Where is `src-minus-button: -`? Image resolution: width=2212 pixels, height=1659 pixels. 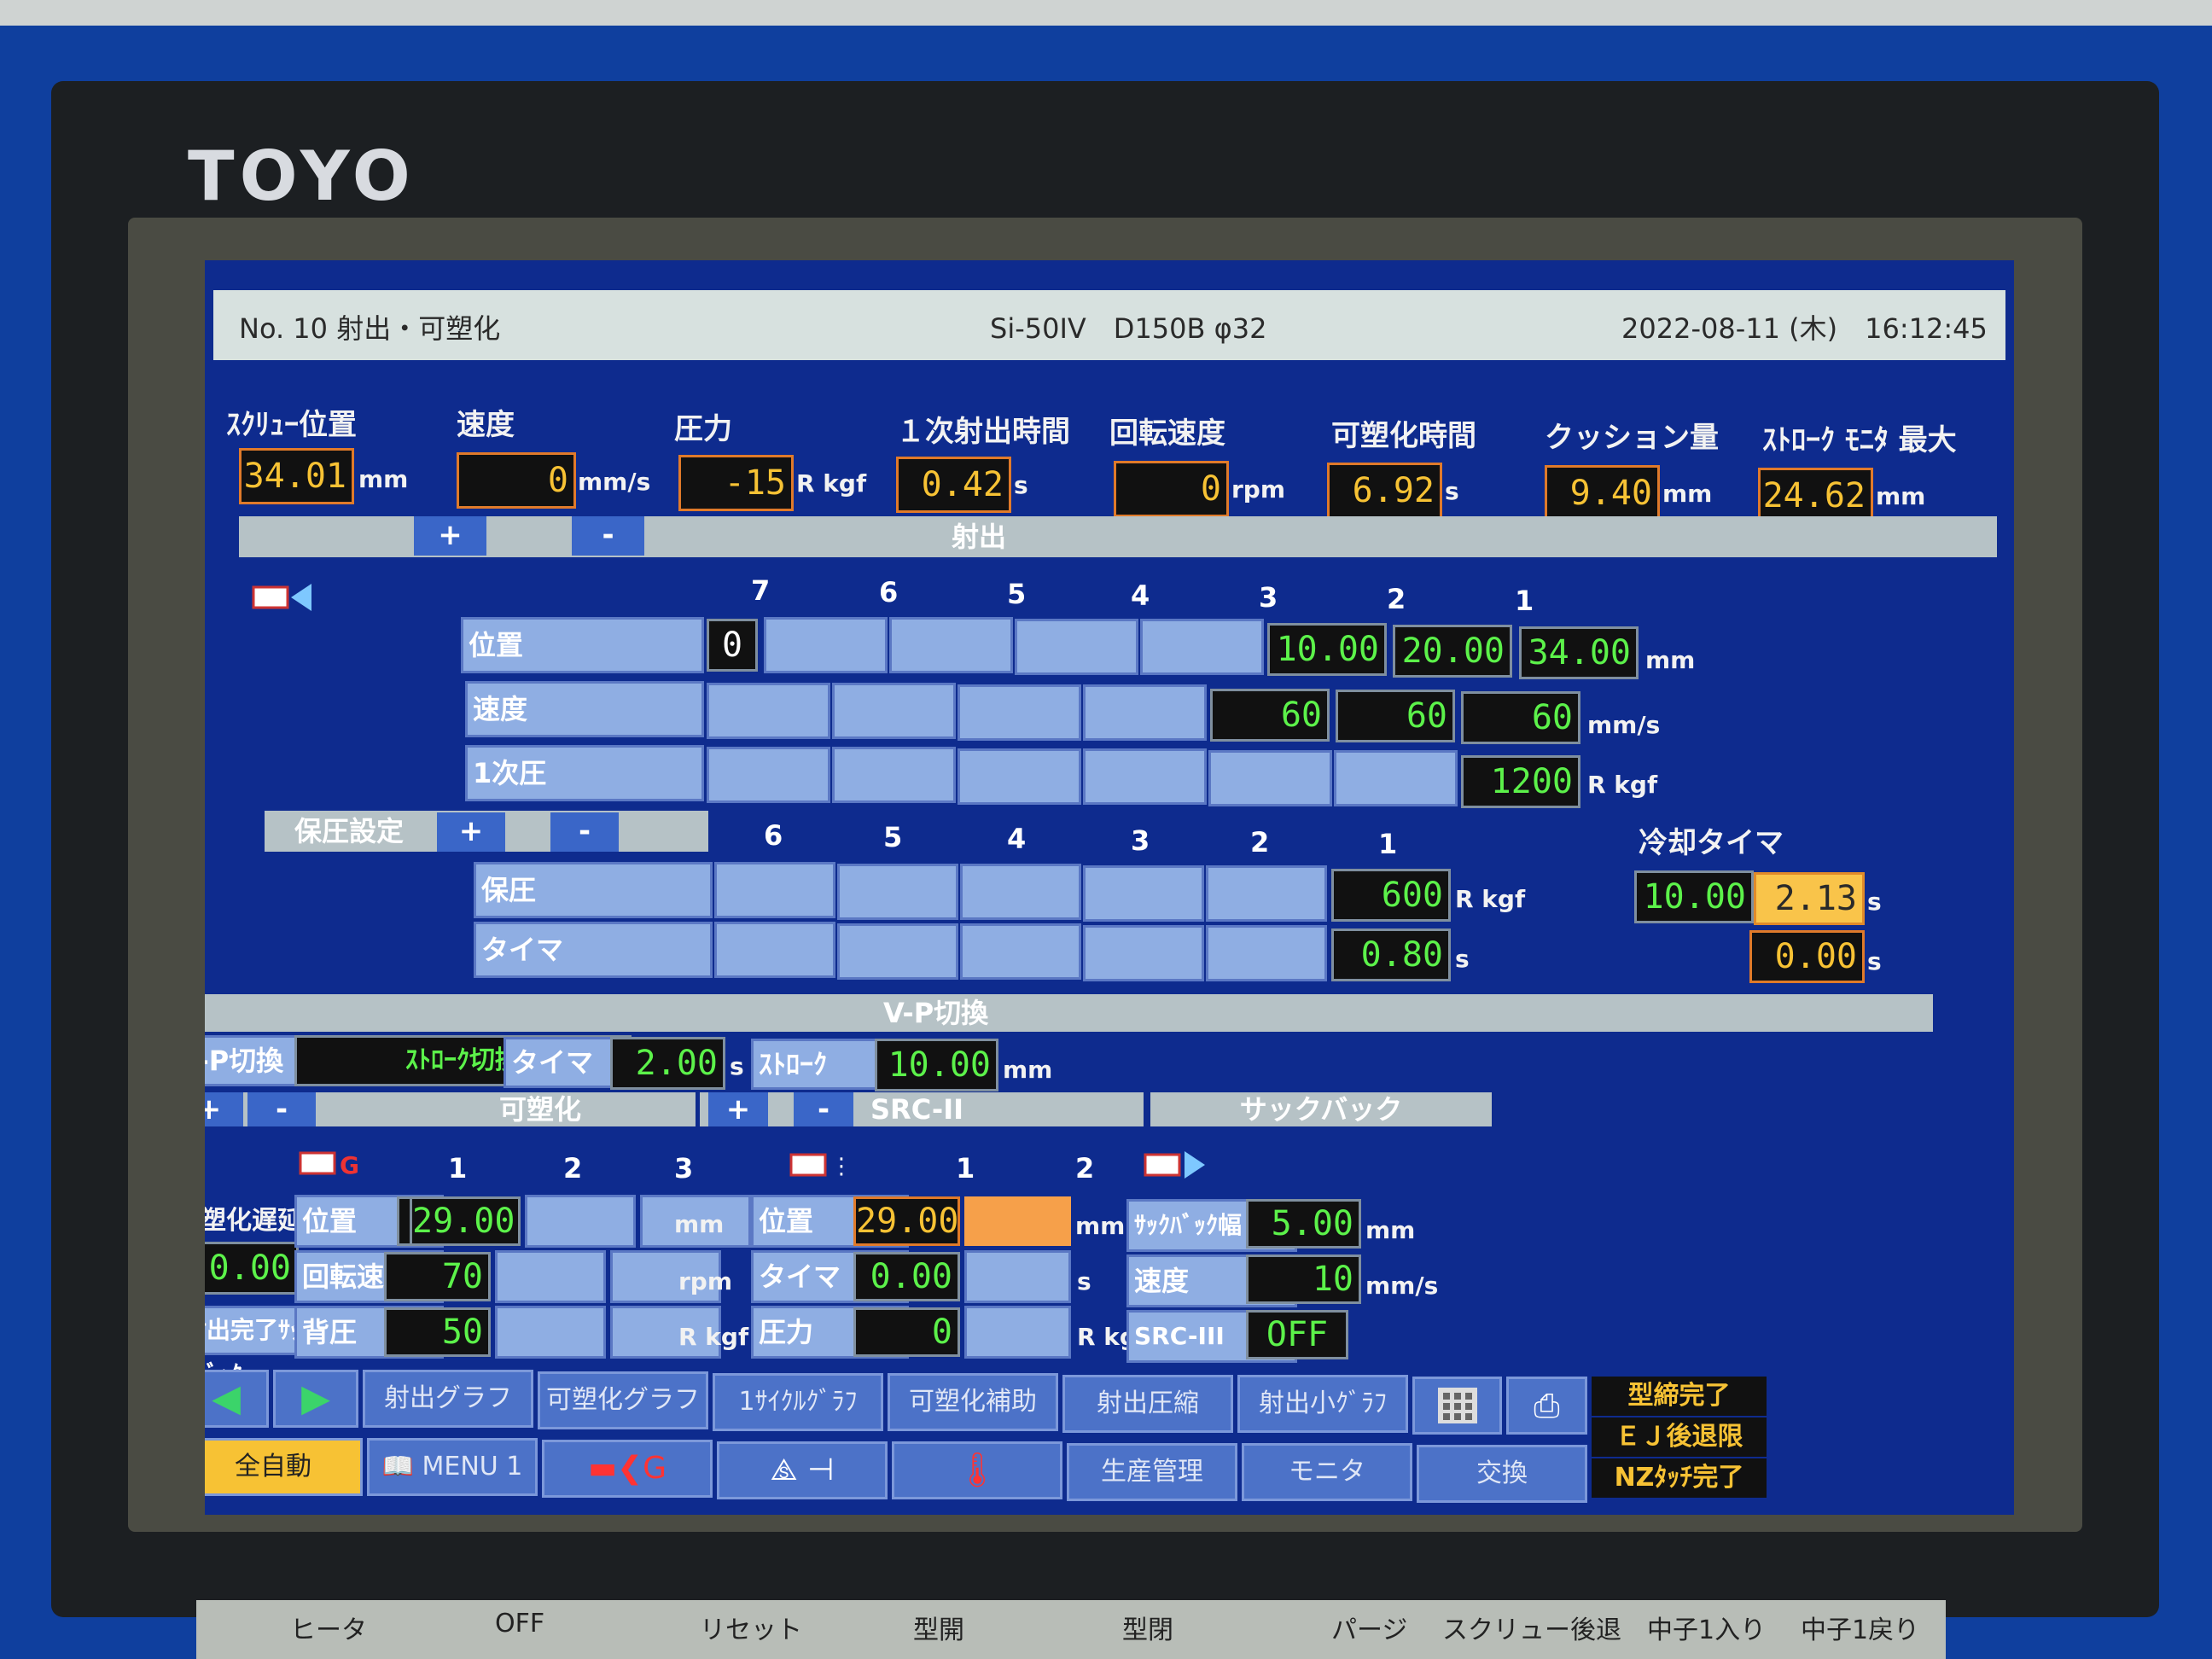
src-minus-button: - is located at coordinates (823, 1109).